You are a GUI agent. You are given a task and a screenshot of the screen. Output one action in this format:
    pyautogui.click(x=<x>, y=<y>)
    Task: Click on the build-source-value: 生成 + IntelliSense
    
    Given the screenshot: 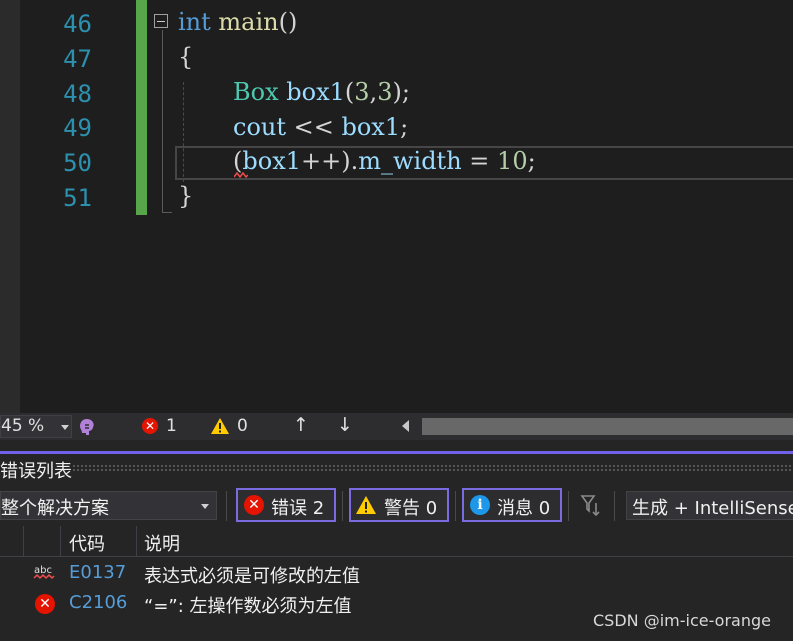 What is the action you would take?
    pyautogui.click(x=712, y=508)
    